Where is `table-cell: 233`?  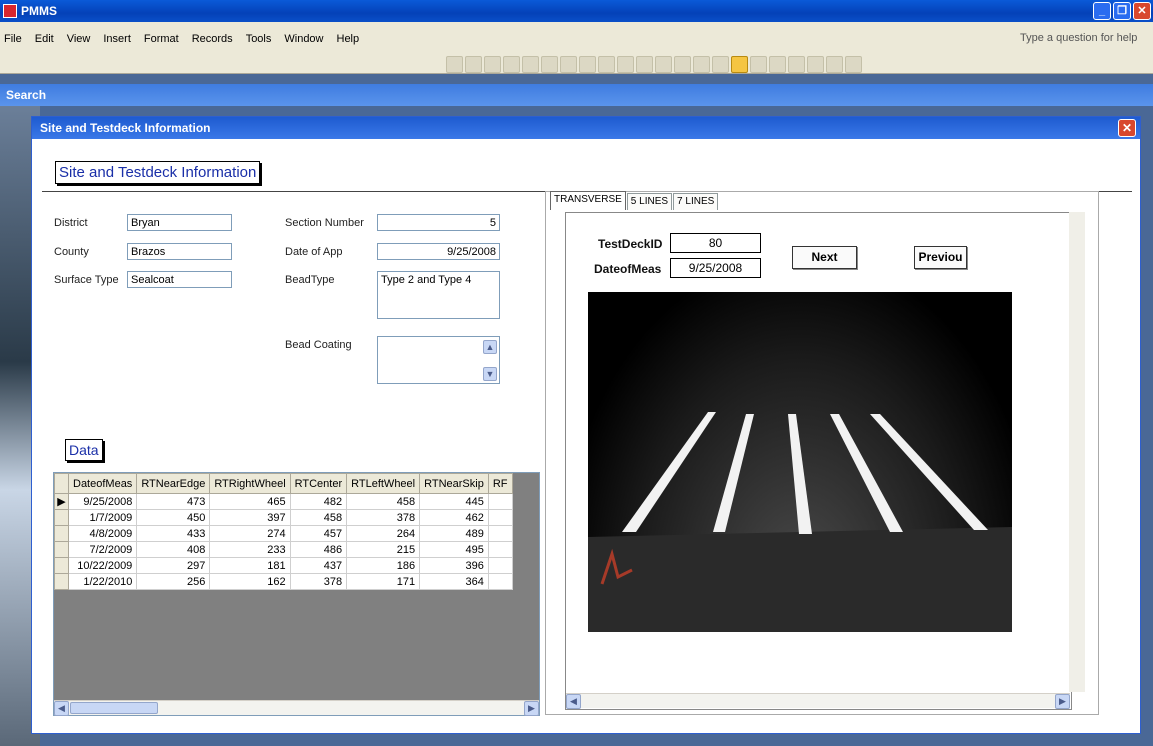
table-cell: 233 is located at coordinates (250, 549).